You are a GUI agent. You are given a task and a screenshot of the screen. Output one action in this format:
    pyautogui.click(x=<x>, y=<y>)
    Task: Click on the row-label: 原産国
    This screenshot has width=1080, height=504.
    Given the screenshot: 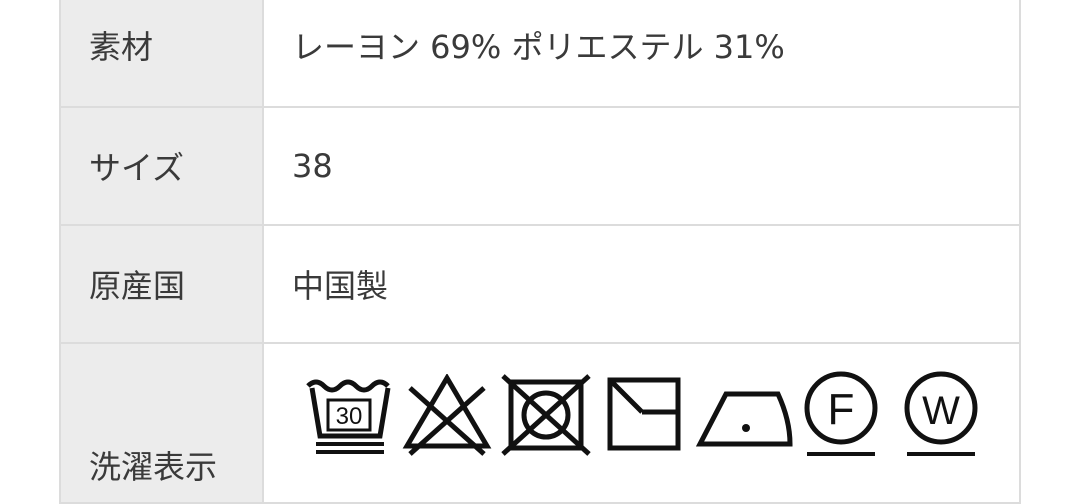 What is the action you would take?
    pyautogui.click(x=161, y=284)
    